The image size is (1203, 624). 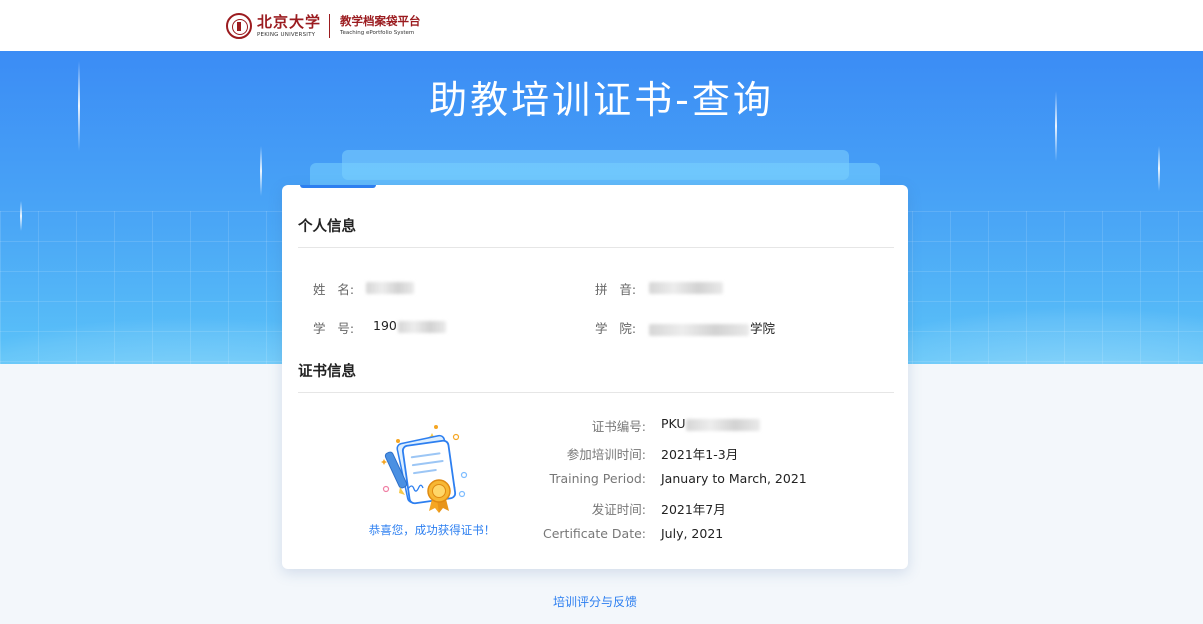 What do you see at coordinates (594, 533) in the screenshot?
I see `certificate-date-label: Certificate Date:` at bounding box center [594, 533].